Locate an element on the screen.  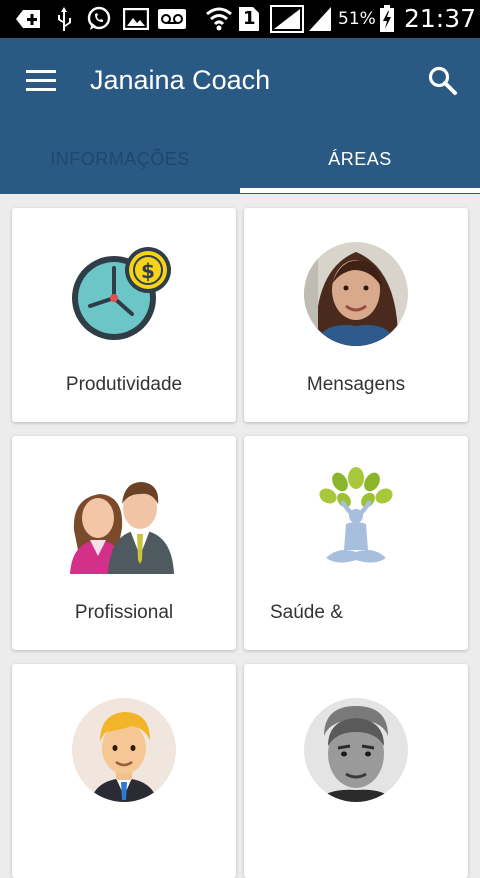
usb-icon is located at coordinates (64, 19).